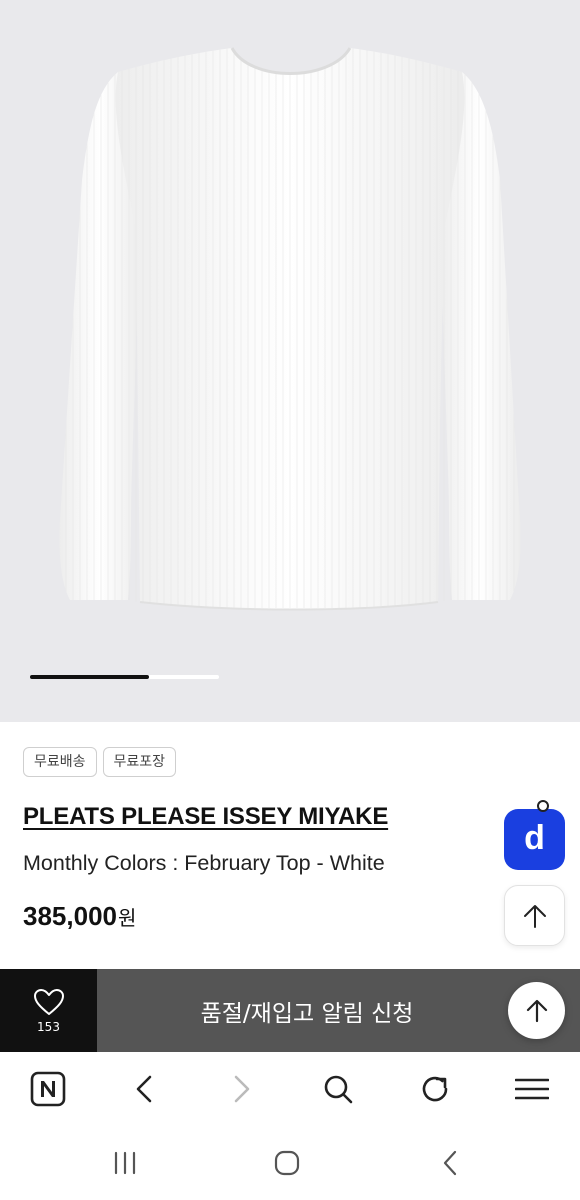 This screenshot has height=1200, width=580. I want to click on refresh-icon, so click(435, 1089).